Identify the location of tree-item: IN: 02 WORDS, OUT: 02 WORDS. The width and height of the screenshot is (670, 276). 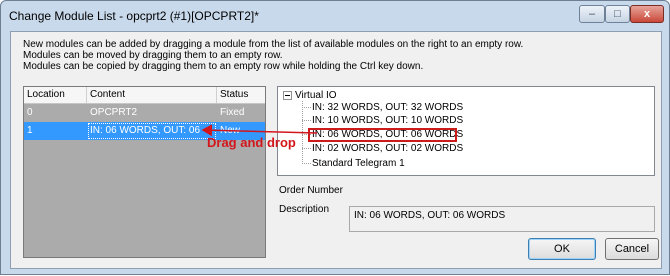
(387, 148).